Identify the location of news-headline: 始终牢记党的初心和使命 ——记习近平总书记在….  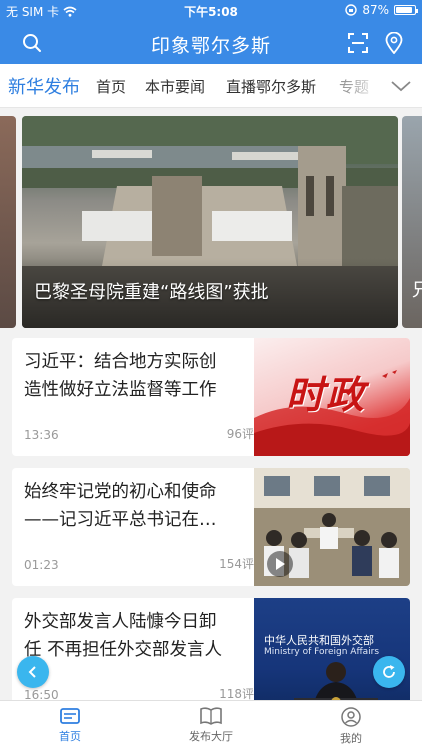
(135, 506).